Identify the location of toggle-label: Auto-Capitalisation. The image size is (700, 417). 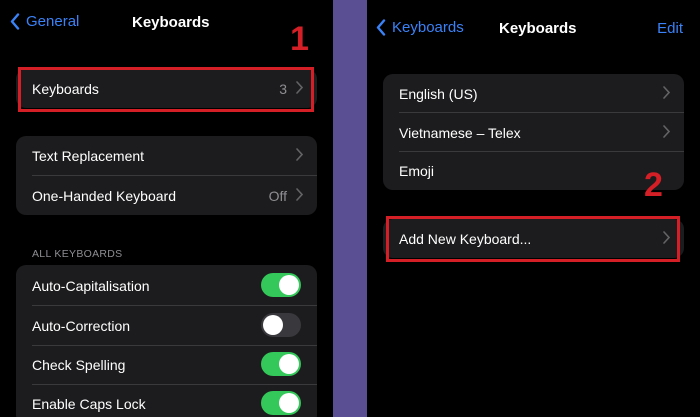
(91, 285).